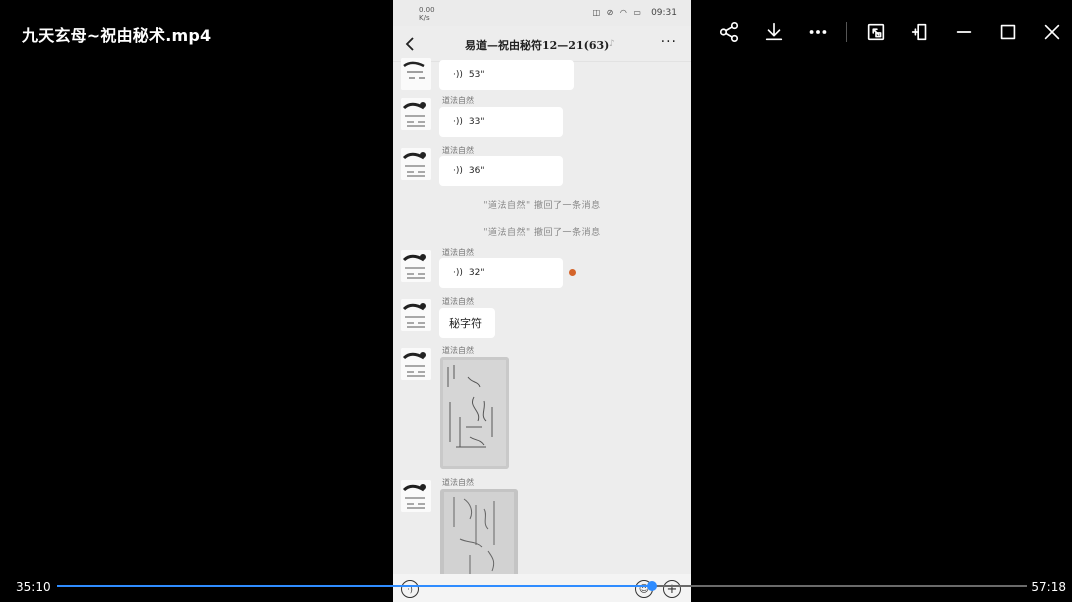 The image size is (1072, 602). I want to click on download-icon, so click(774, 31).